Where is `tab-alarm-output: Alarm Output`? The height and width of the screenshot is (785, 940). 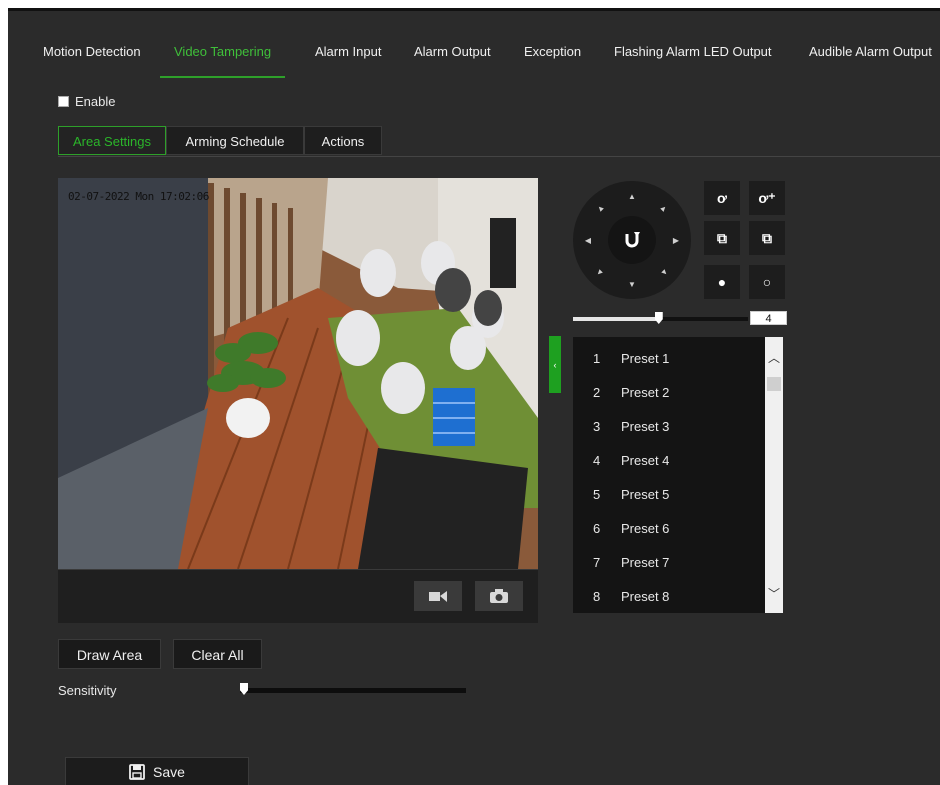 tab-alarm-output: Alarm Output is located at coordinates (452, 57).